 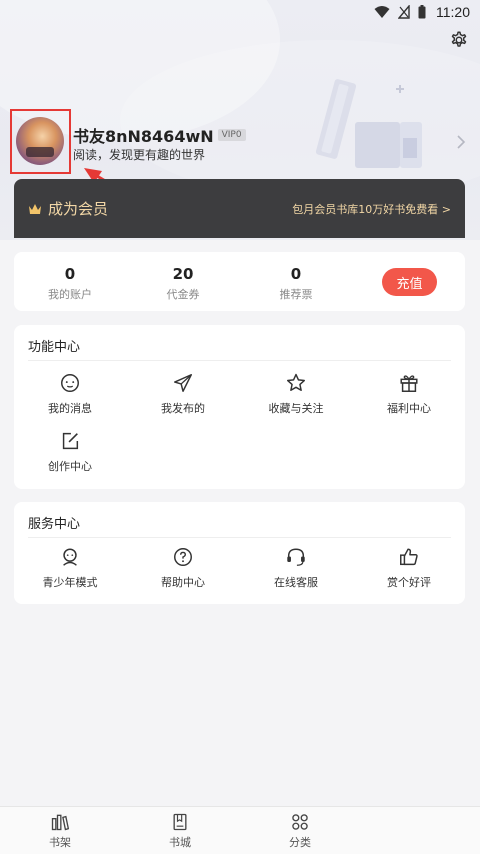 What do you see at coordinates (70, 408) in the screenshot?
I see `function-item-label: 我的消息` at bounding box center [70, 408].